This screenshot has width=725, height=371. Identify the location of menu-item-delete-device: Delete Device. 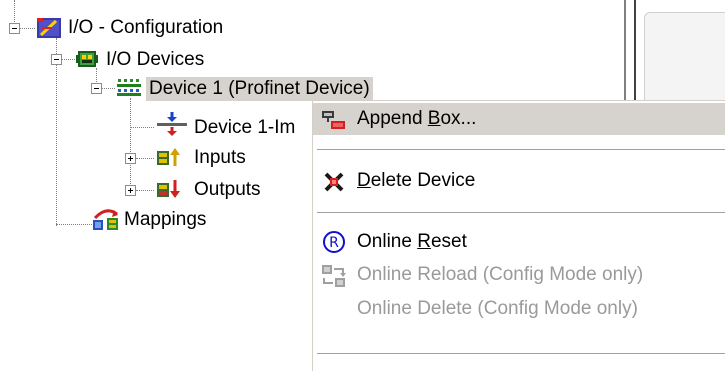
(519, 181).